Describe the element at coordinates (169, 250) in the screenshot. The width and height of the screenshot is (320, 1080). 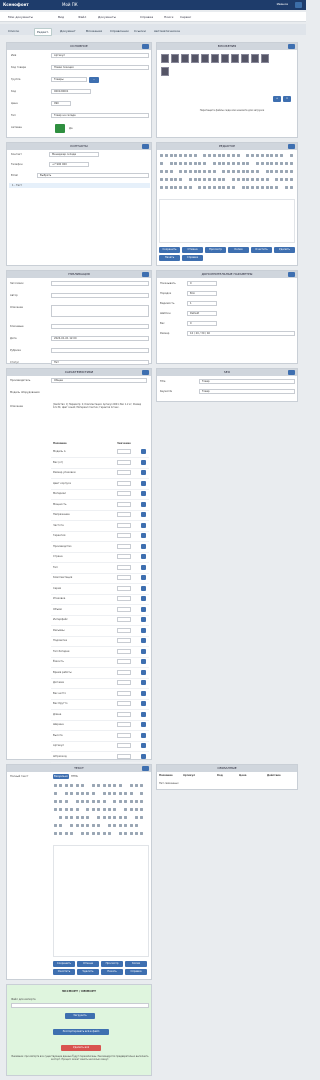
I see `editor-button: Сохранить` at that location.